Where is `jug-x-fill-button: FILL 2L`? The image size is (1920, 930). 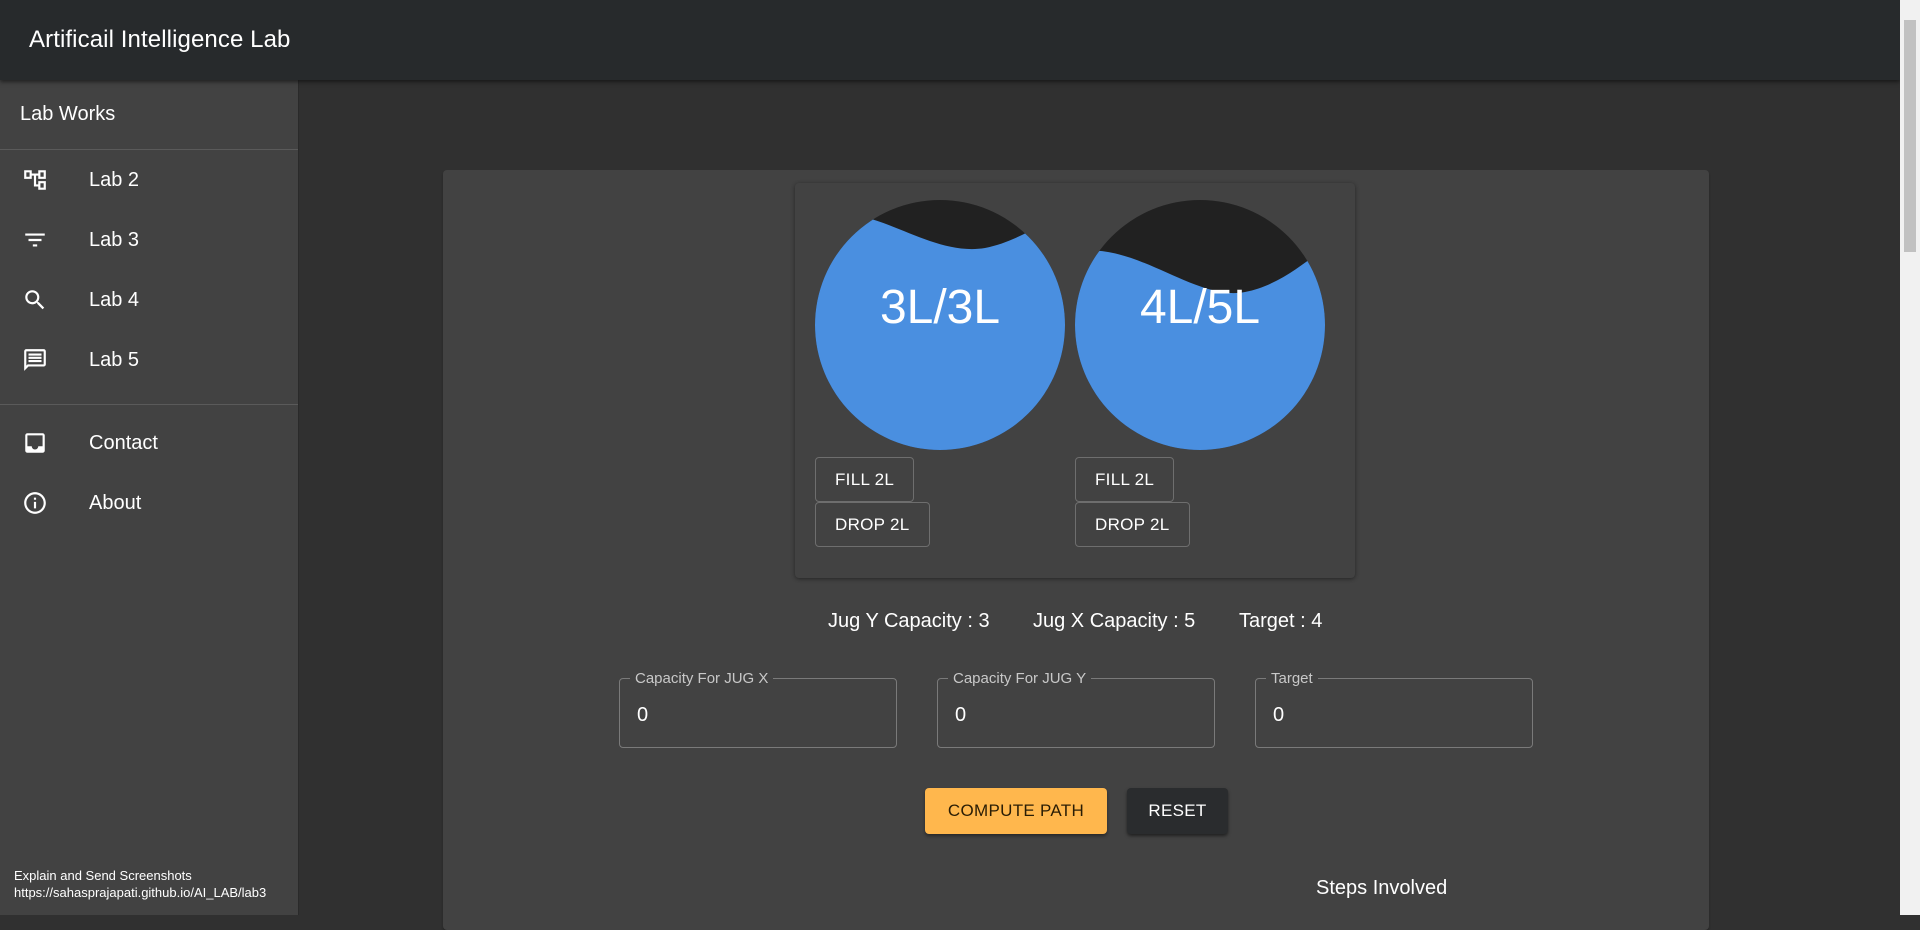
jug-x-fill-button: FILL 2L is located at coordinates (1125, 479).